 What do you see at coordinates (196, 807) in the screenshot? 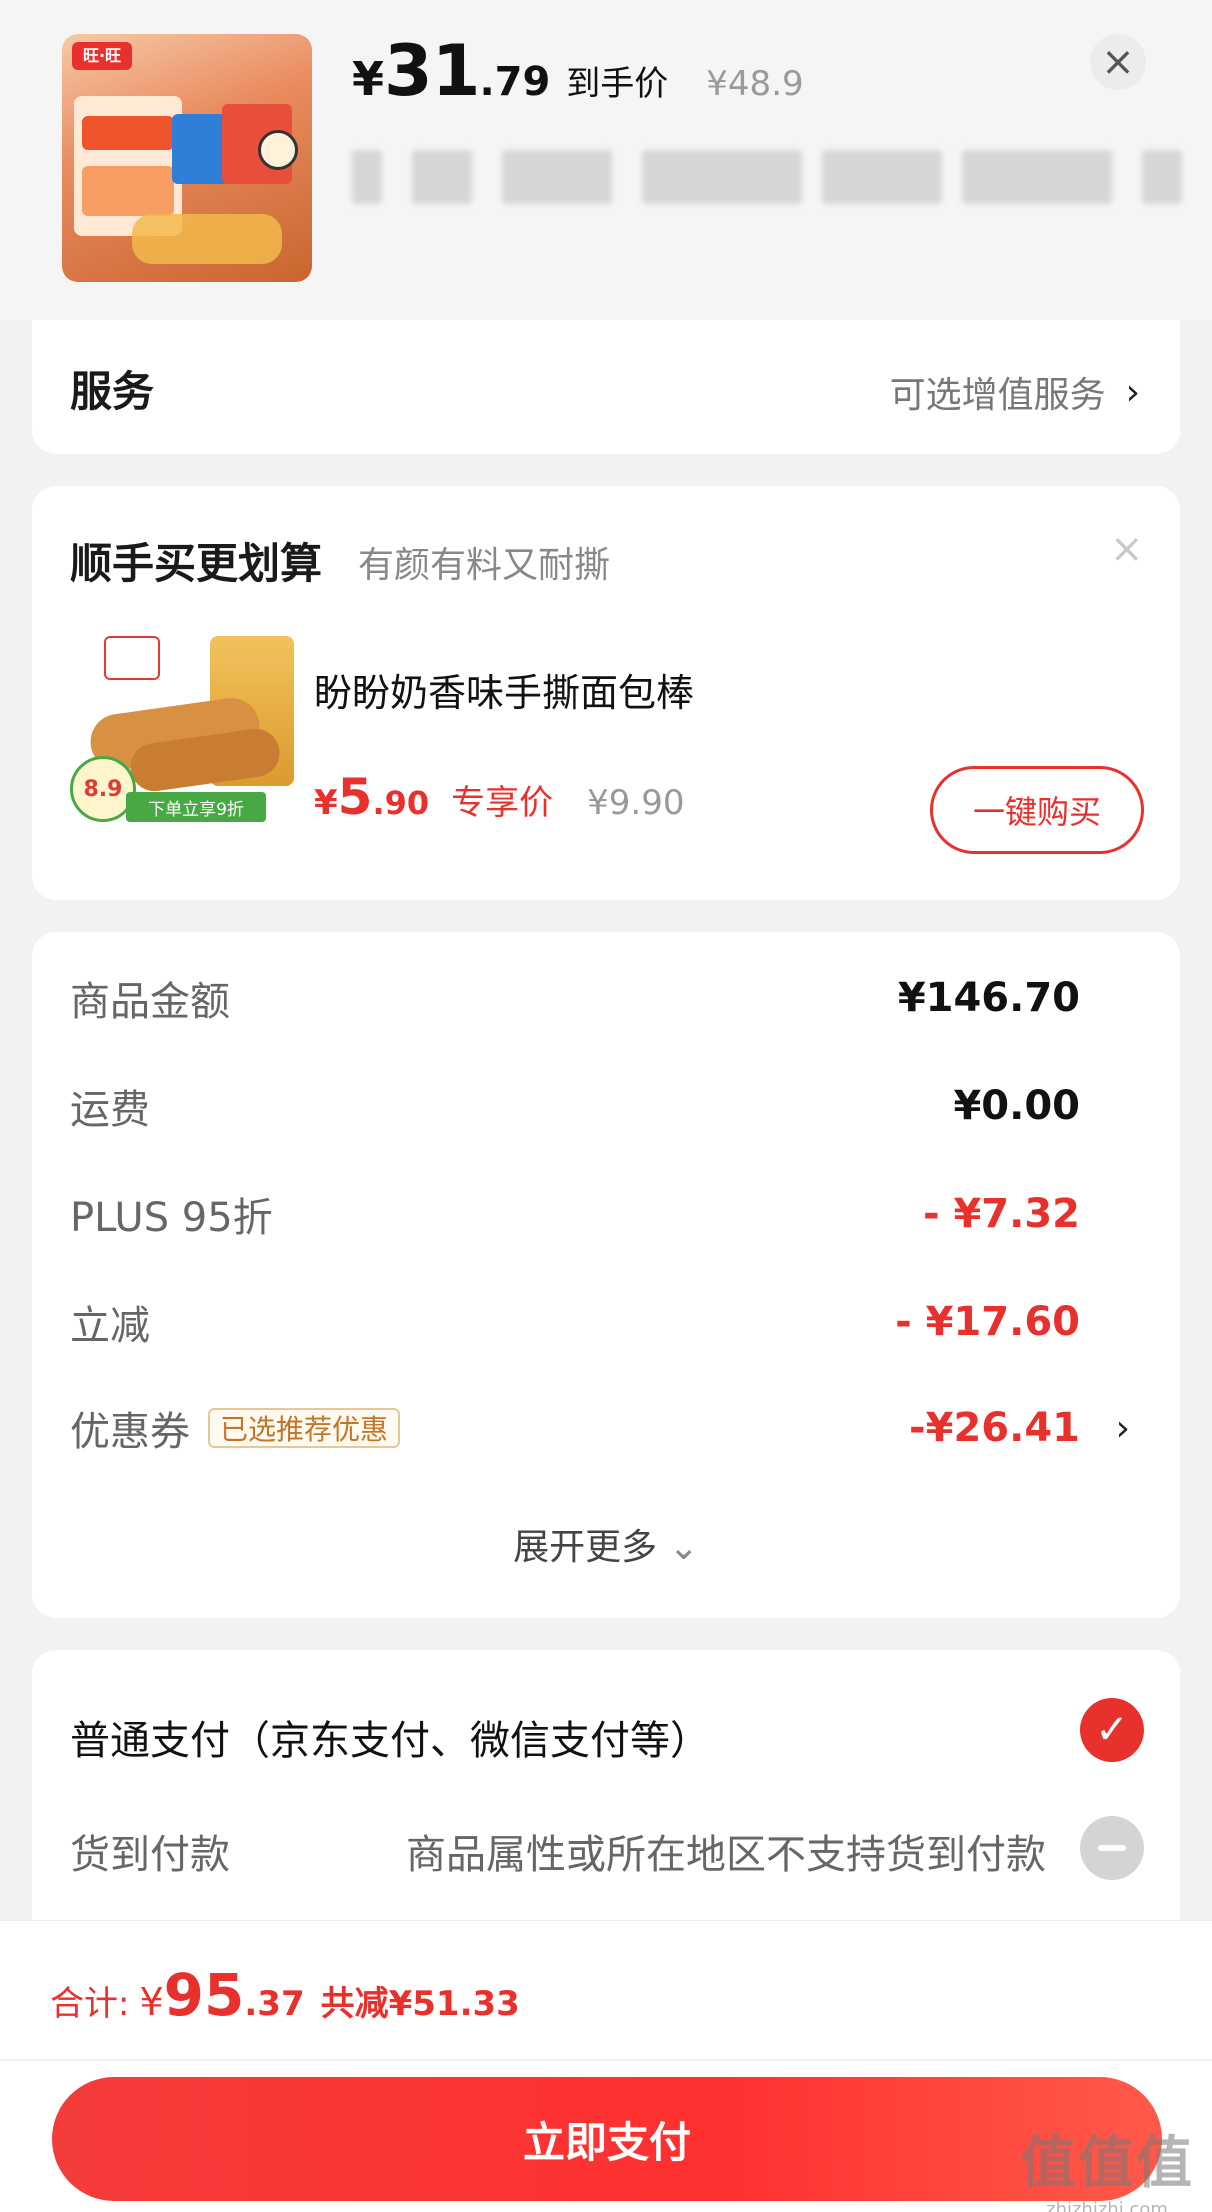
I see `promo-text-badge: 下单立享9折` at bounding box center [196, 807].